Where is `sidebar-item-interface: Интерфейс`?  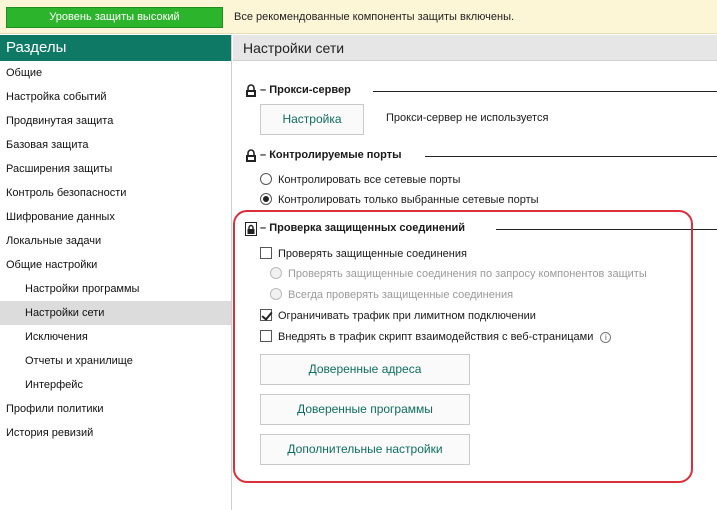
sidebar-item-interface: Интерфейс is located at coordinates (115, 385).